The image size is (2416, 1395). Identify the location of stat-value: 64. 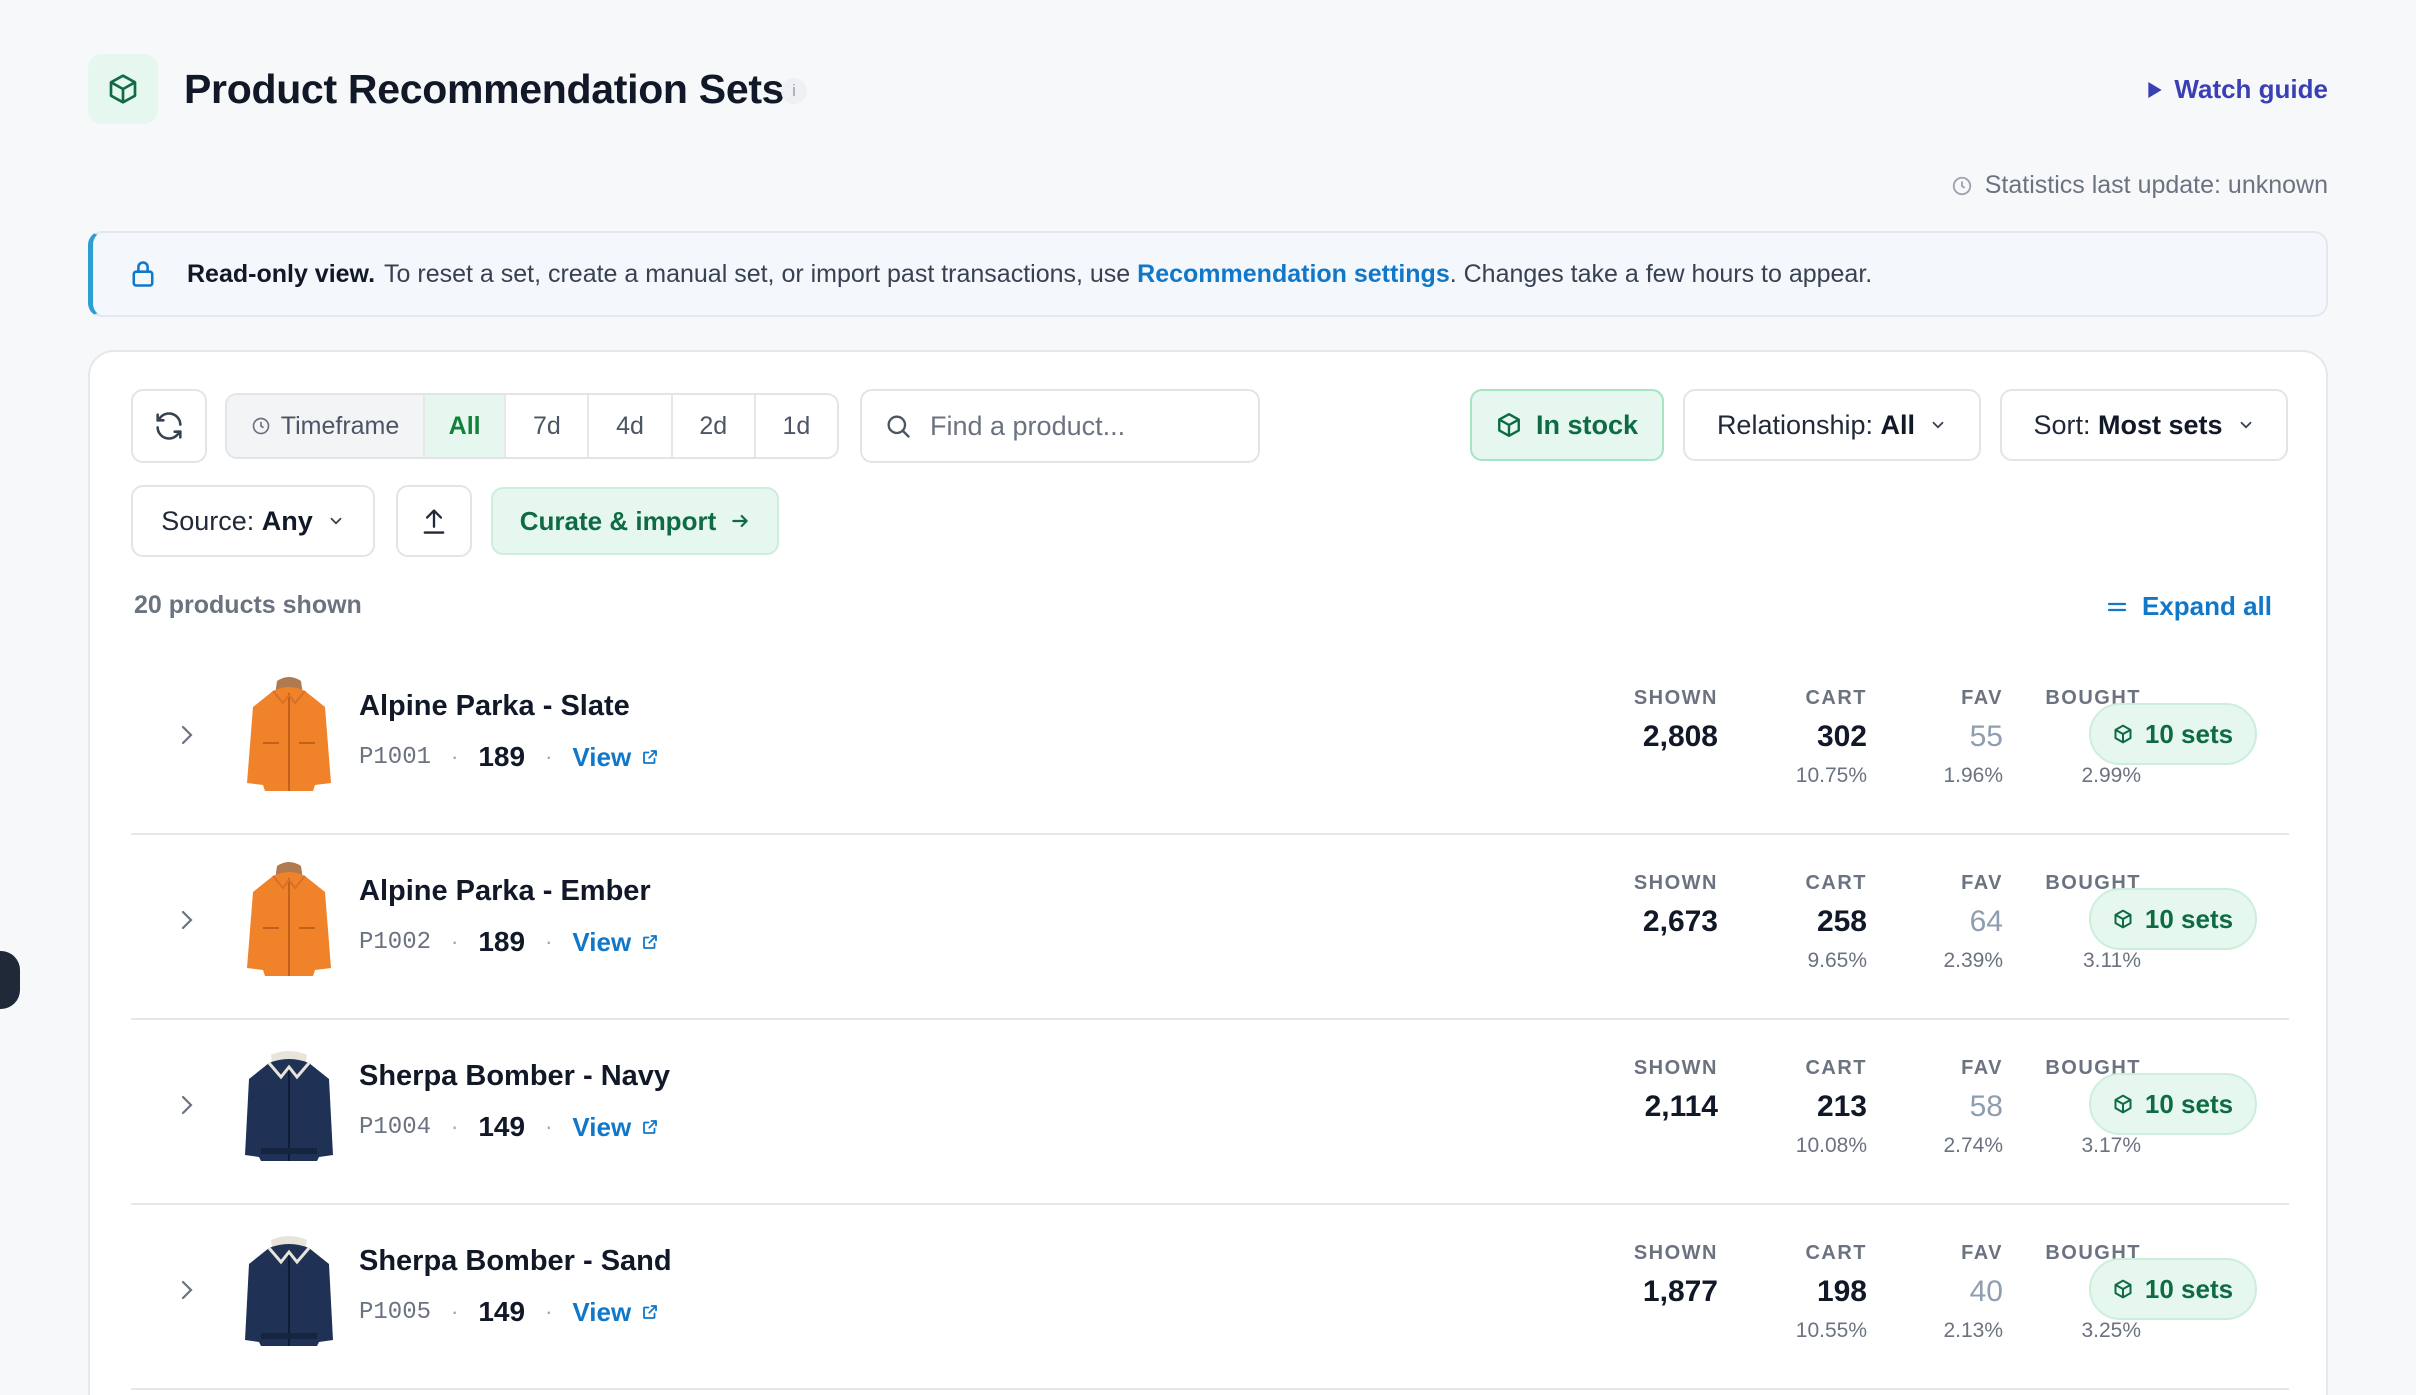
(1986, 921).